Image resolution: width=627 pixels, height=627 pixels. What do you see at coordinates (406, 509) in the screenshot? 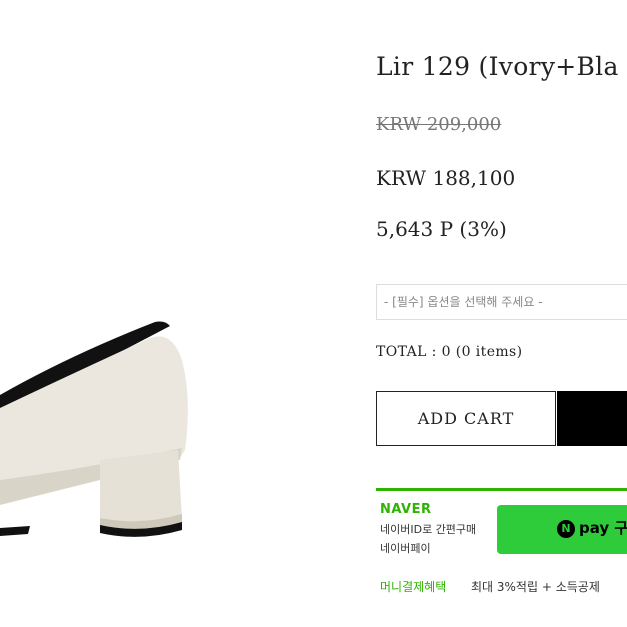
I see `naver-logo: NAVER` at bounding box center [406, 509].